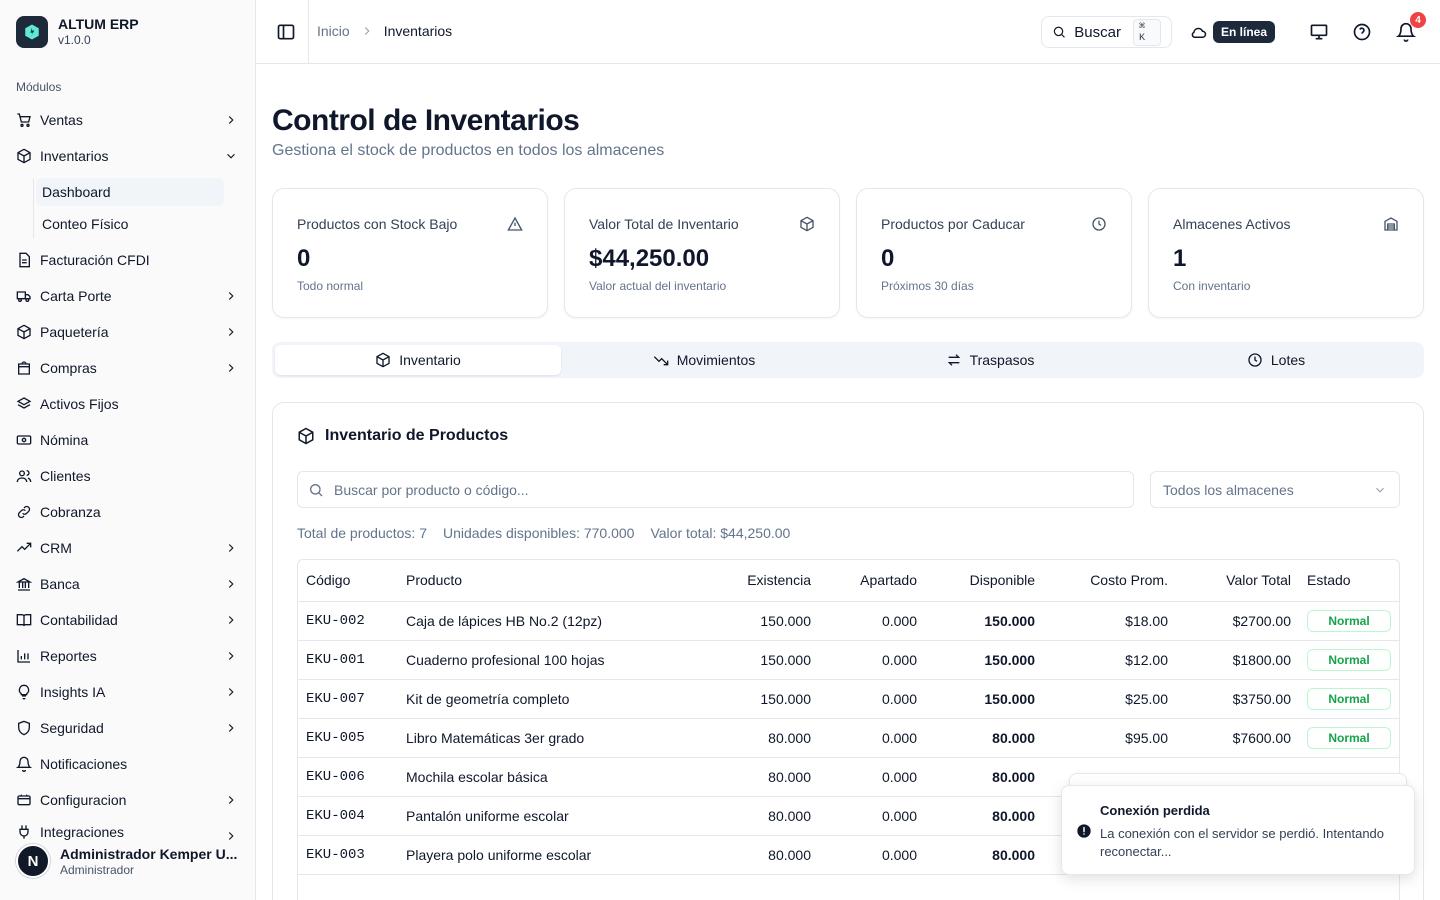 The height and width of the screenshot is (900, 1440). I want to click on column-header-estado: Estado, so click(1349, 581).